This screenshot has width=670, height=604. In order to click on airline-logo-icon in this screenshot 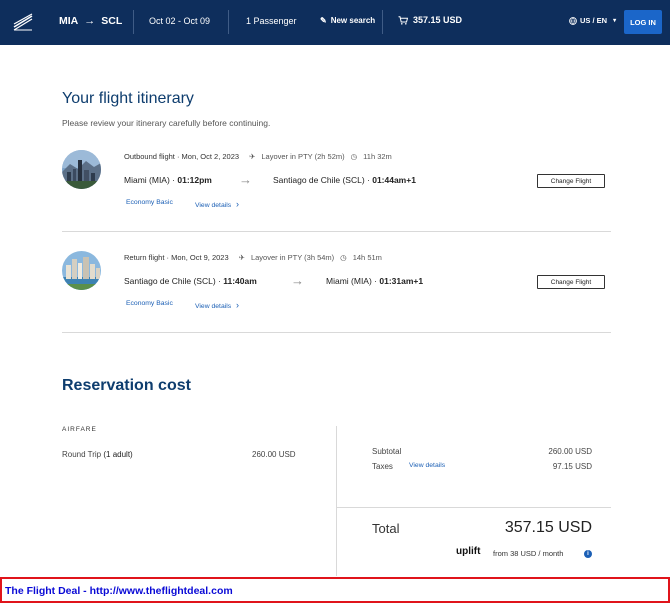, I will do `click(23, 22)`.